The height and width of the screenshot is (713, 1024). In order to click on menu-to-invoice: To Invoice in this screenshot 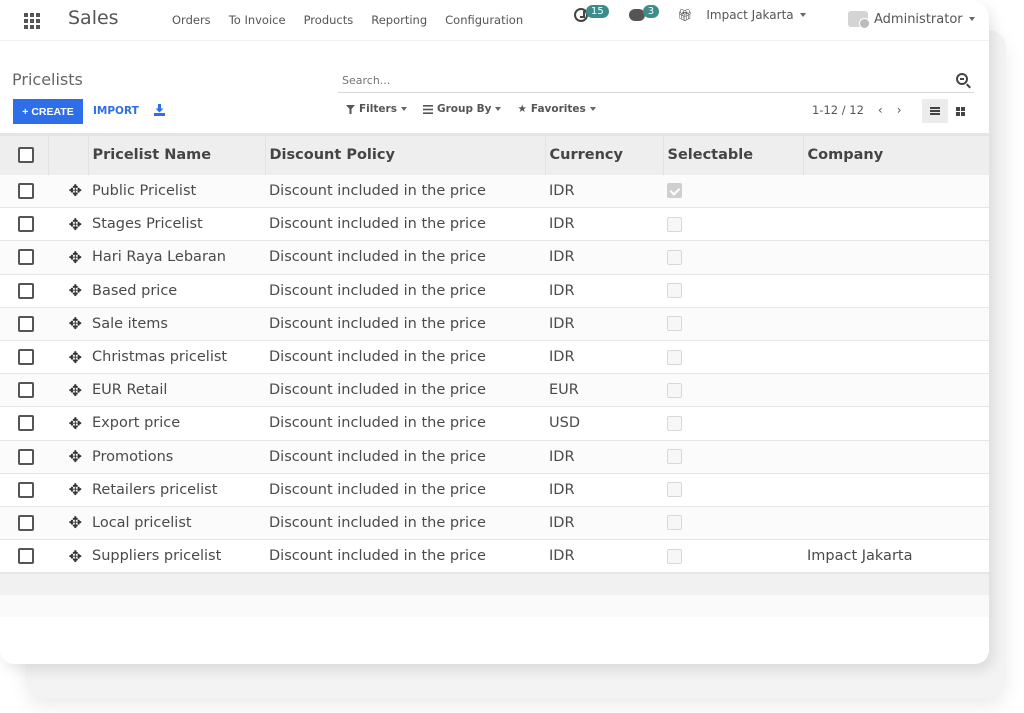, I will do `click(257, 20)`.